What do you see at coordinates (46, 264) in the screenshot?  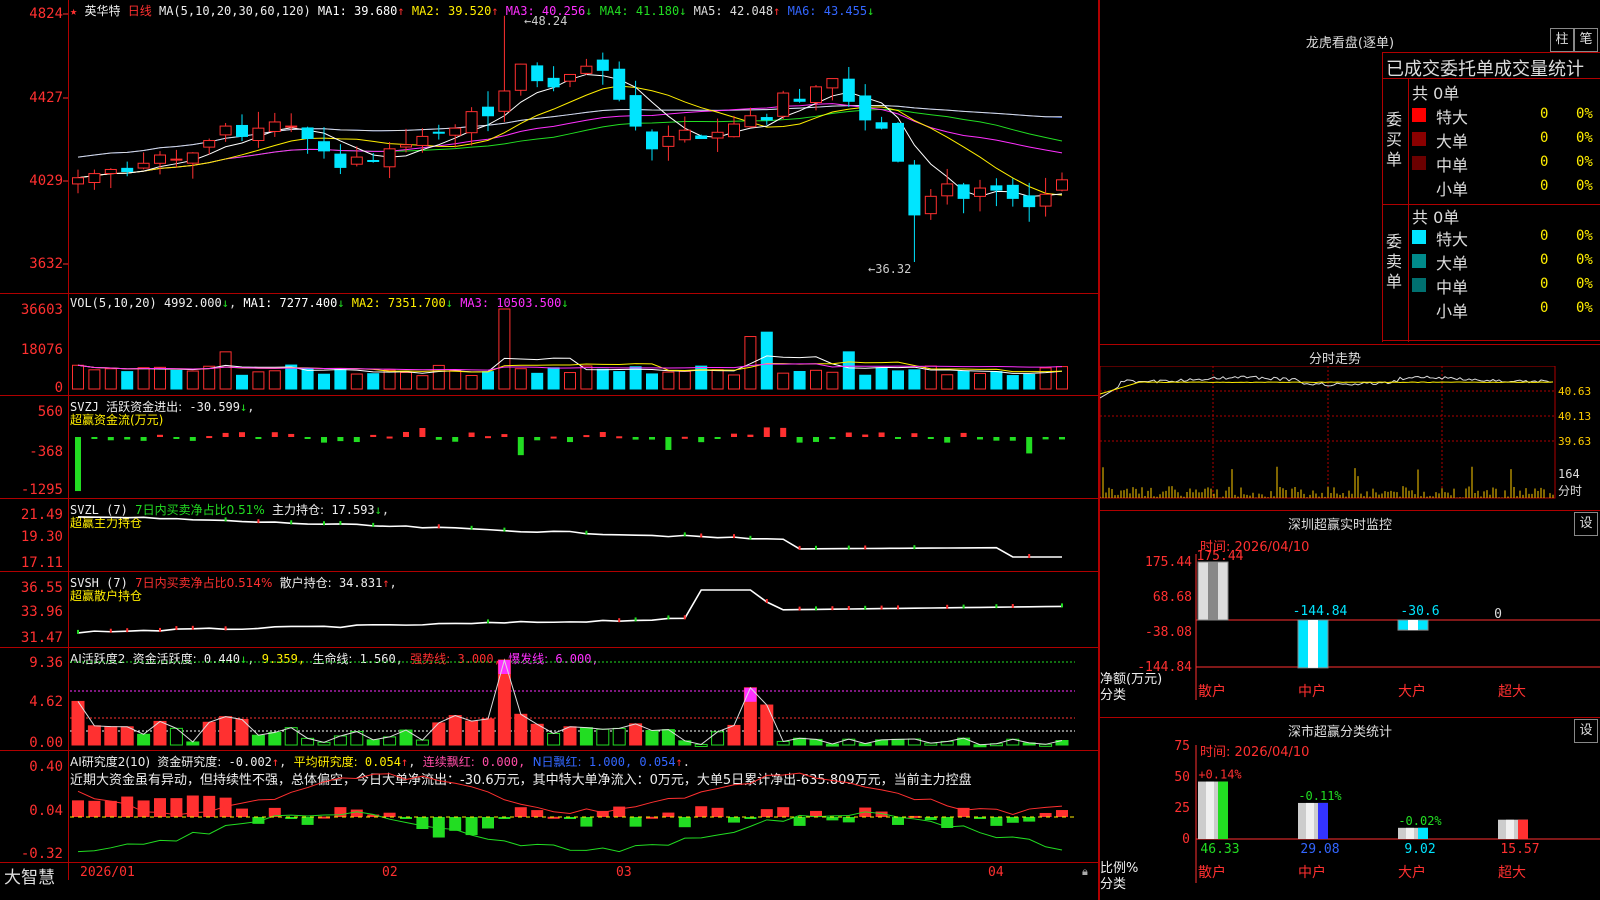 I see `price-y-label: 3632` at bounding box center [46, 264].